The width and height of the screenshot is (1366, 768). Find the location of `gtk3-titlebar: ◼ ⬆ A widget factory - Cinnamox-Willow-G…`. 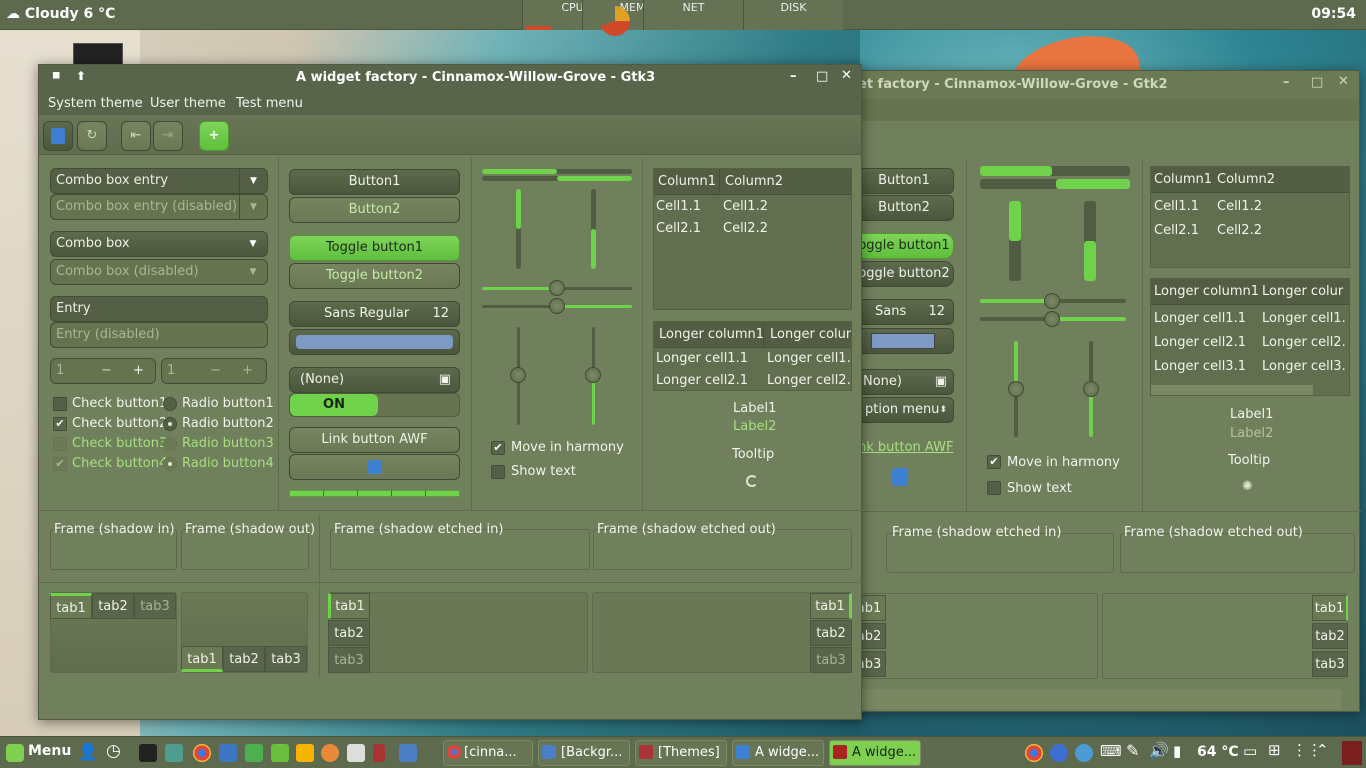

gtk3-titlebar: ◼ ⬆ A widget factory - Cinnamox-Willow-G… is located at coordinates (450, 78).